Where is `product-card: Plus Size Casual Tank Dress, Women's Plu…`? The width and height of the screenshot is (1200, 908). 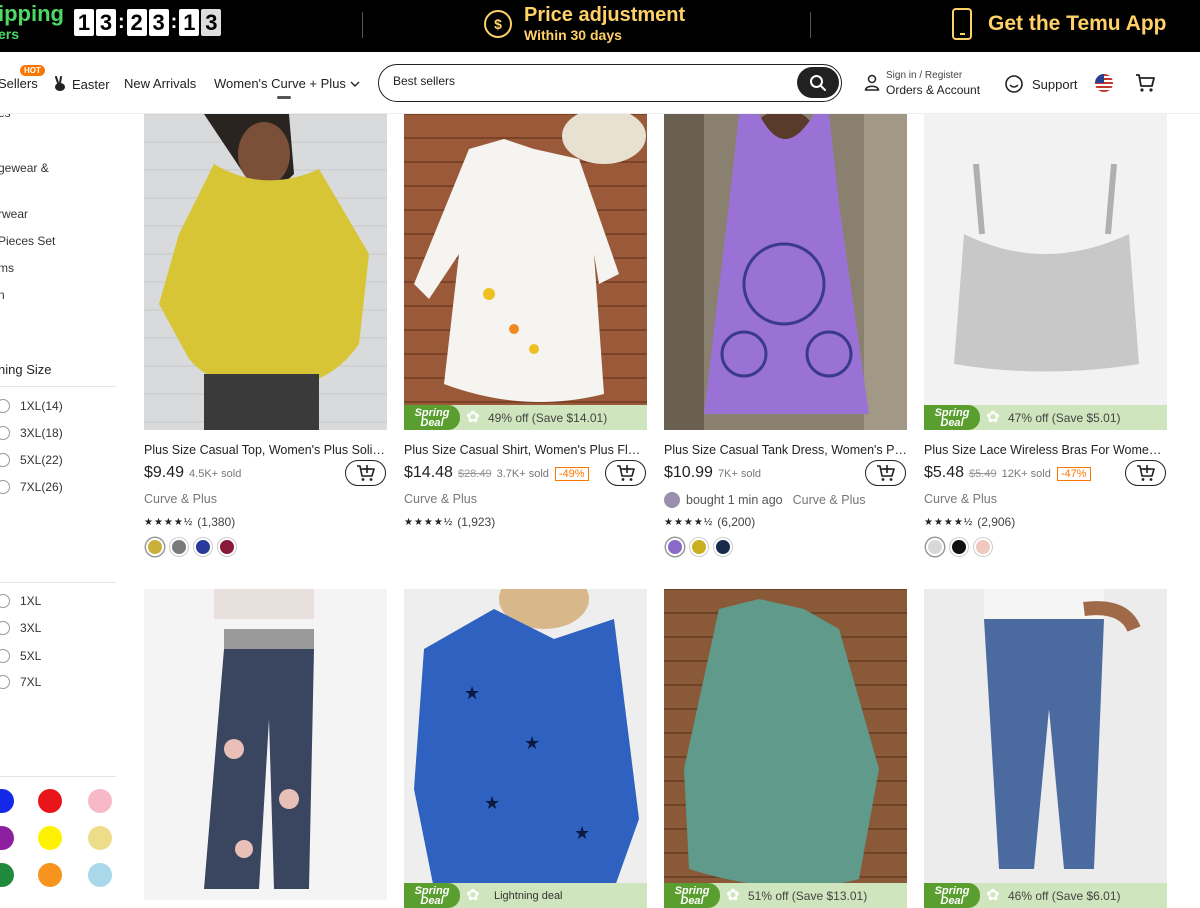 product-card: Plus Size Casual Tank Dress, Women's Plu… is located at coordinates (785, 336).